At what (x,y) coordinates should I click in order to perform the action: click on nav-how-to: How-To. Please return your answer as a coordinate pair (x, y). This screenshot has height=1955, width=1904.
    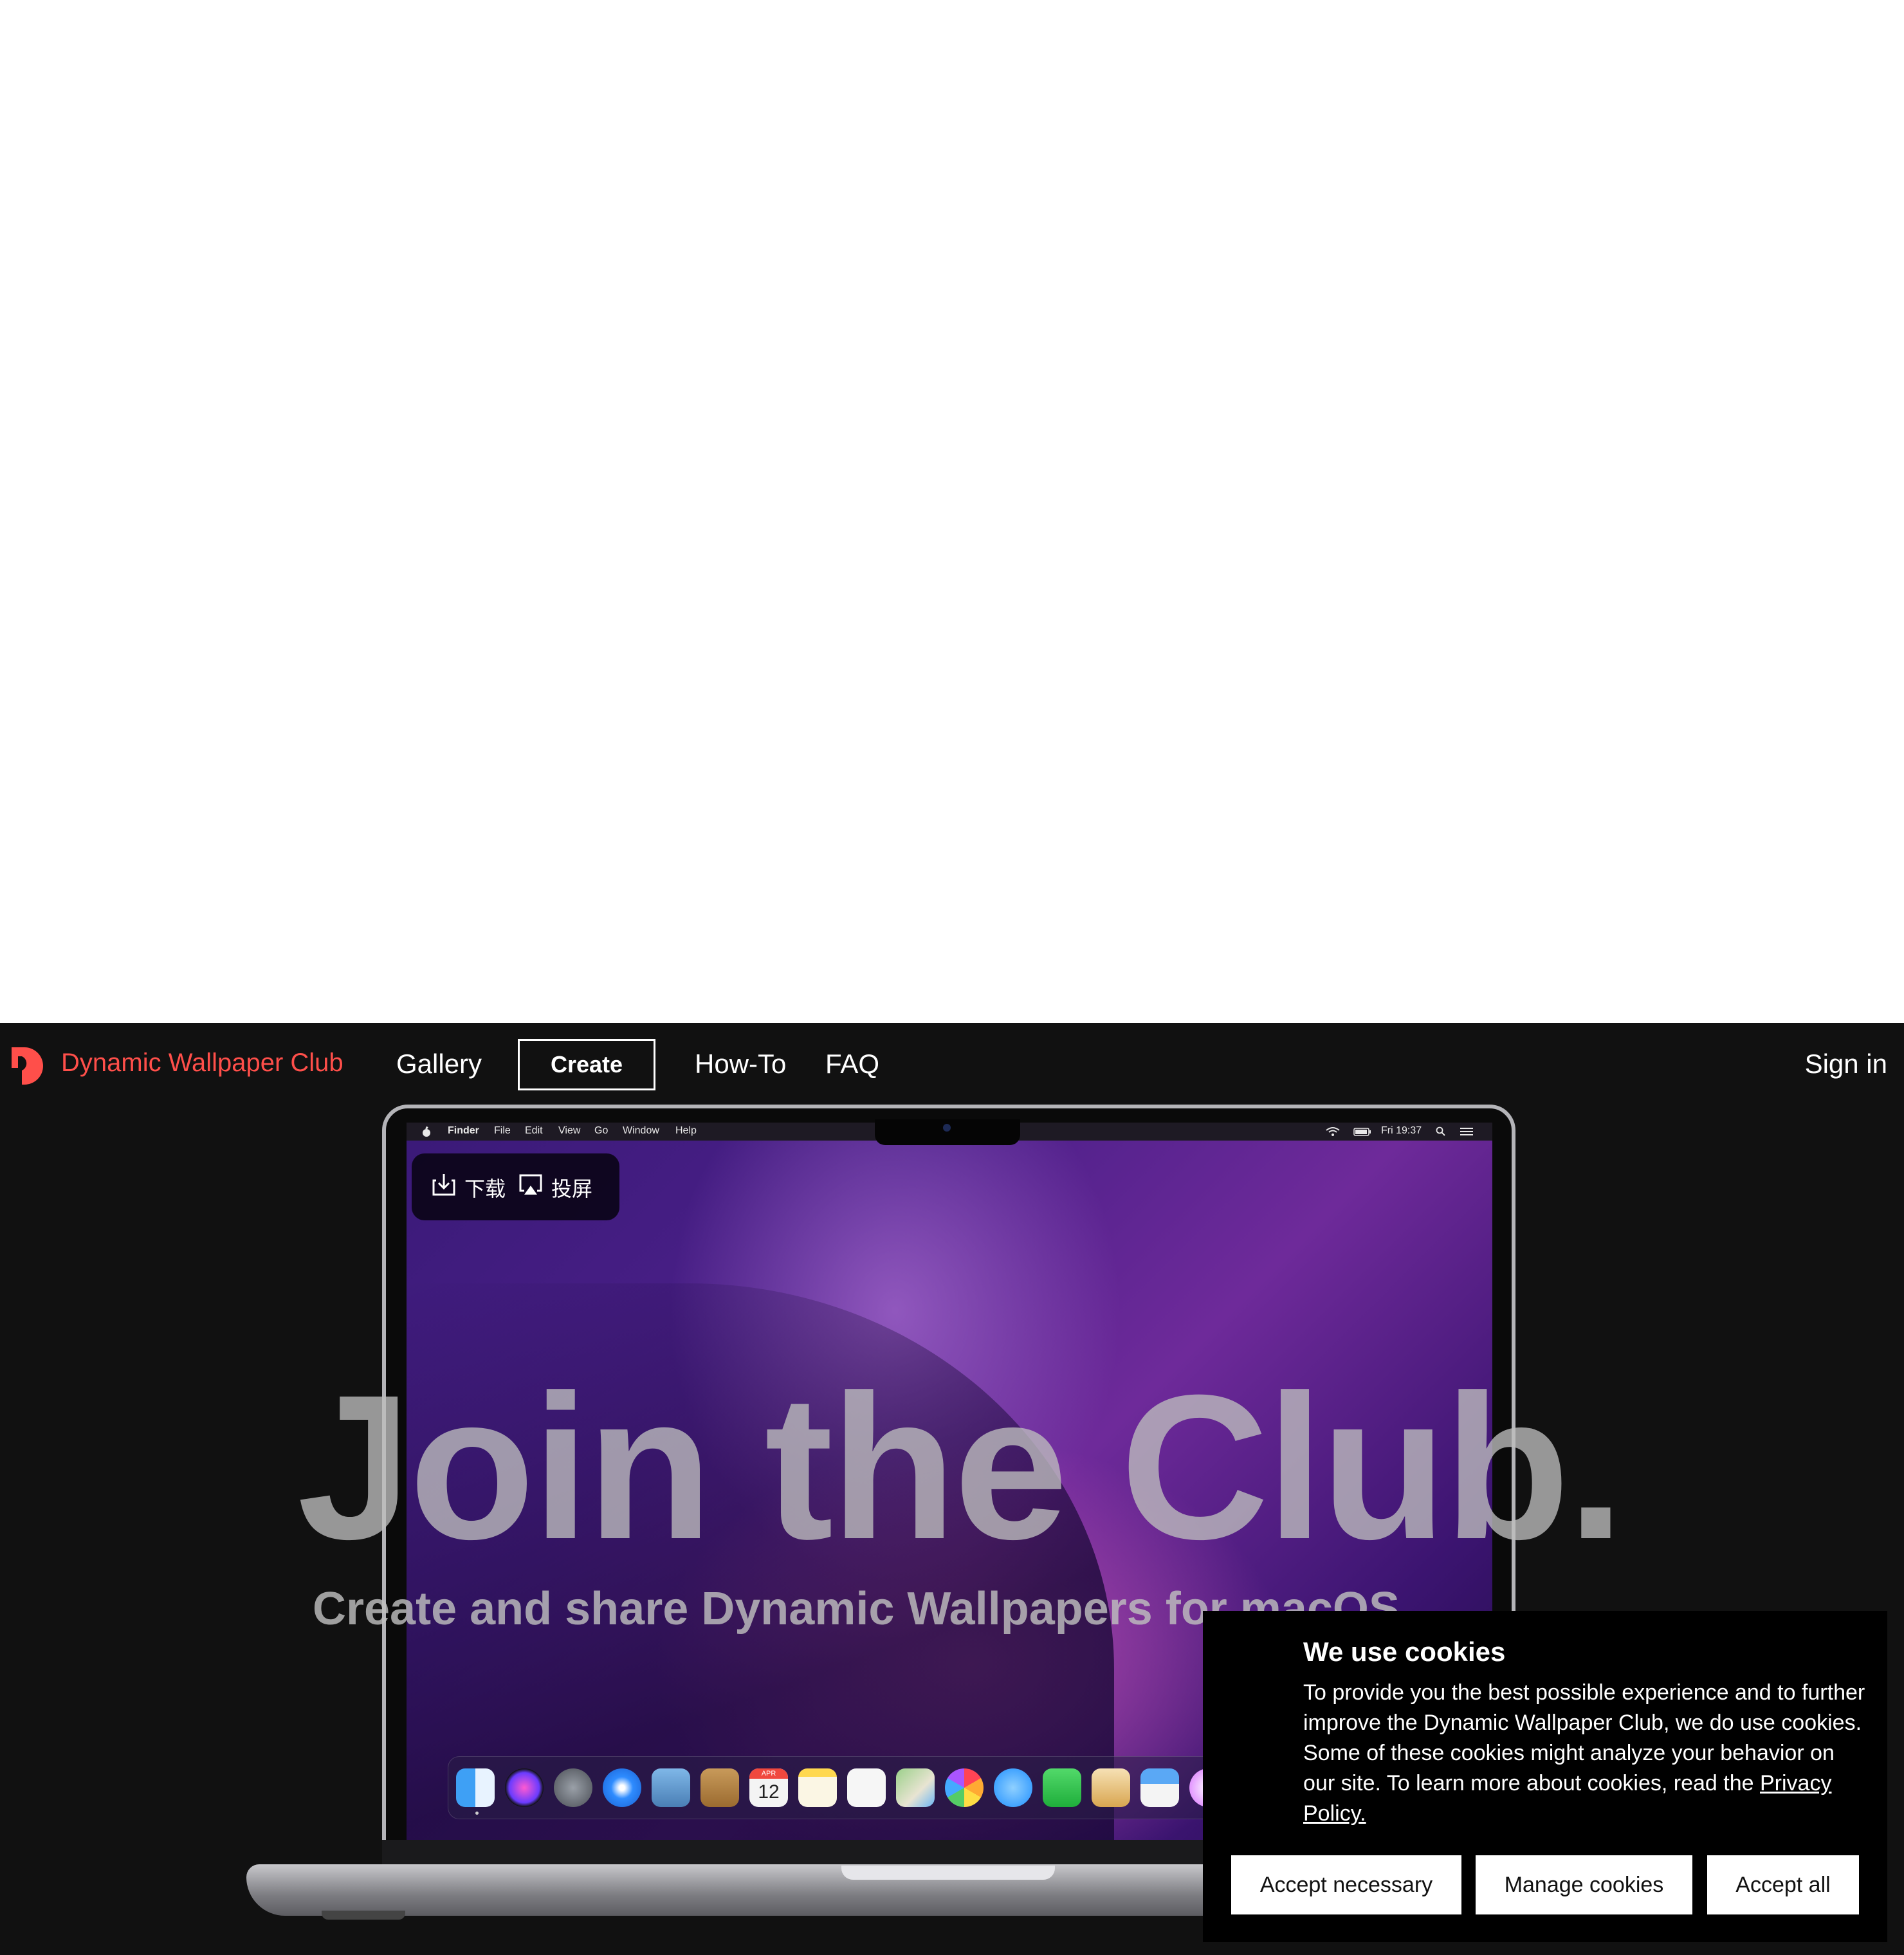
    Looking at the image, I should click on (740, 1064).